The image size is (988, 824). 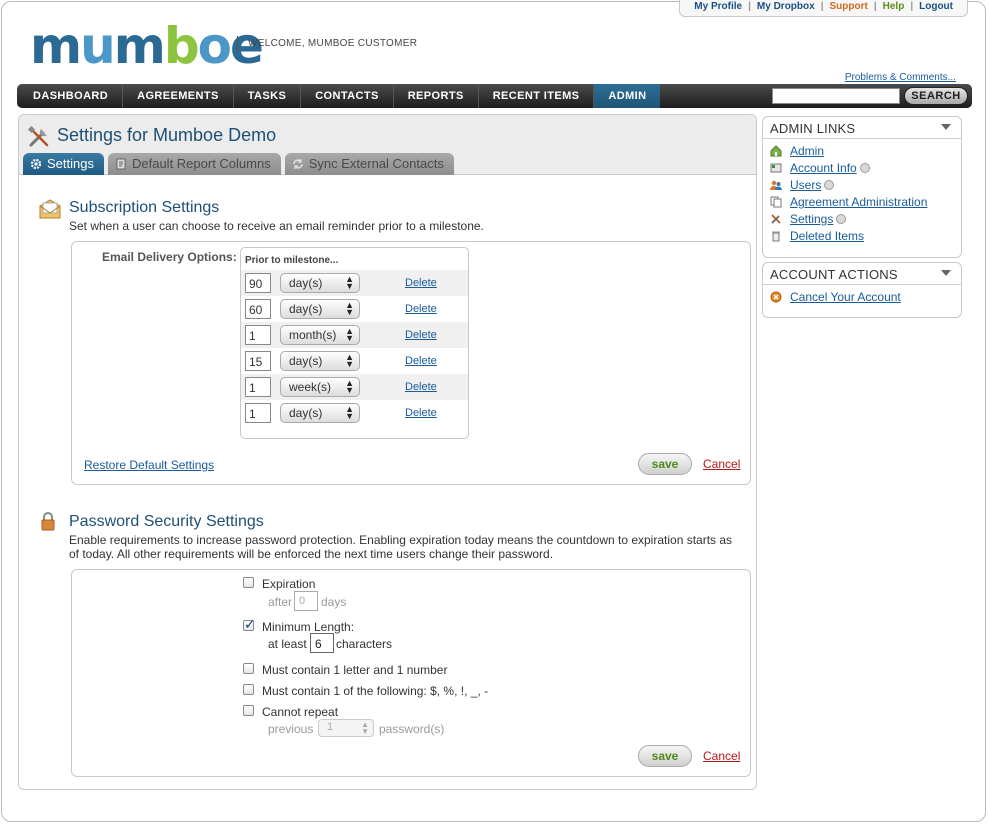 I want to click on account-card-icon, so click(x=776, y=168).